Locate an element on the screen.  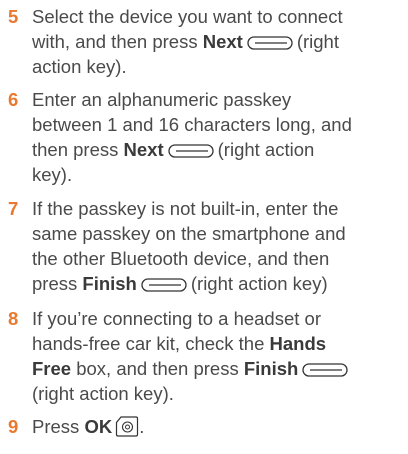
step-line: Enter an alphanumeric passkey is located at coordinates (162, 99).